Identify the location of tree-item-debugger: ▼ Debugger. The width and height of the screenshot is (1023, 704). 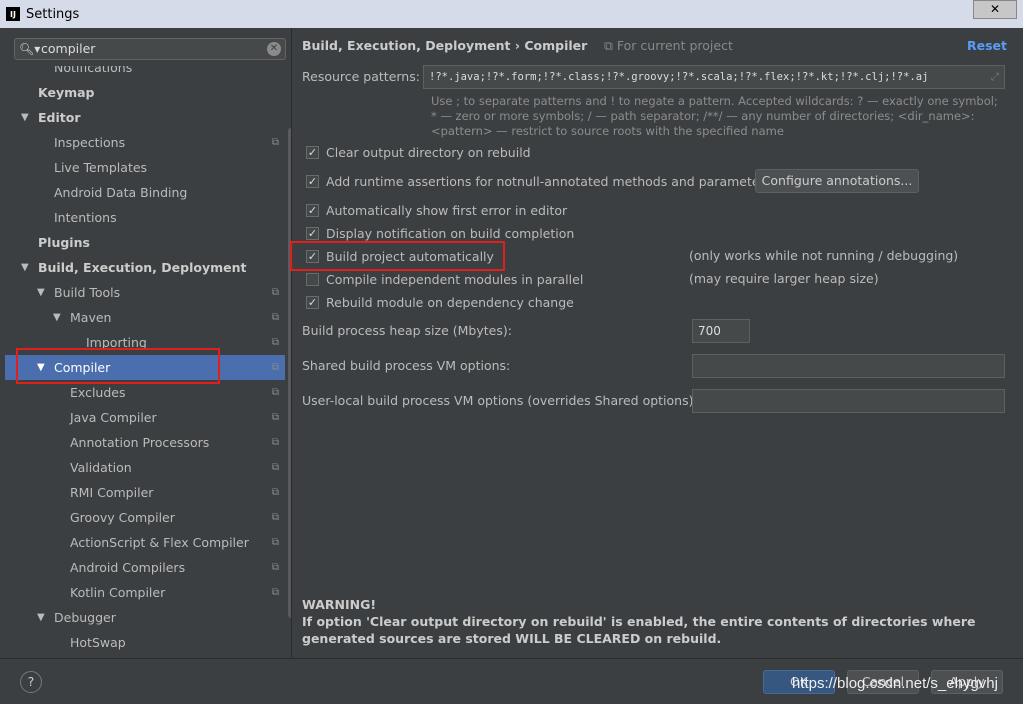
(145, 617).